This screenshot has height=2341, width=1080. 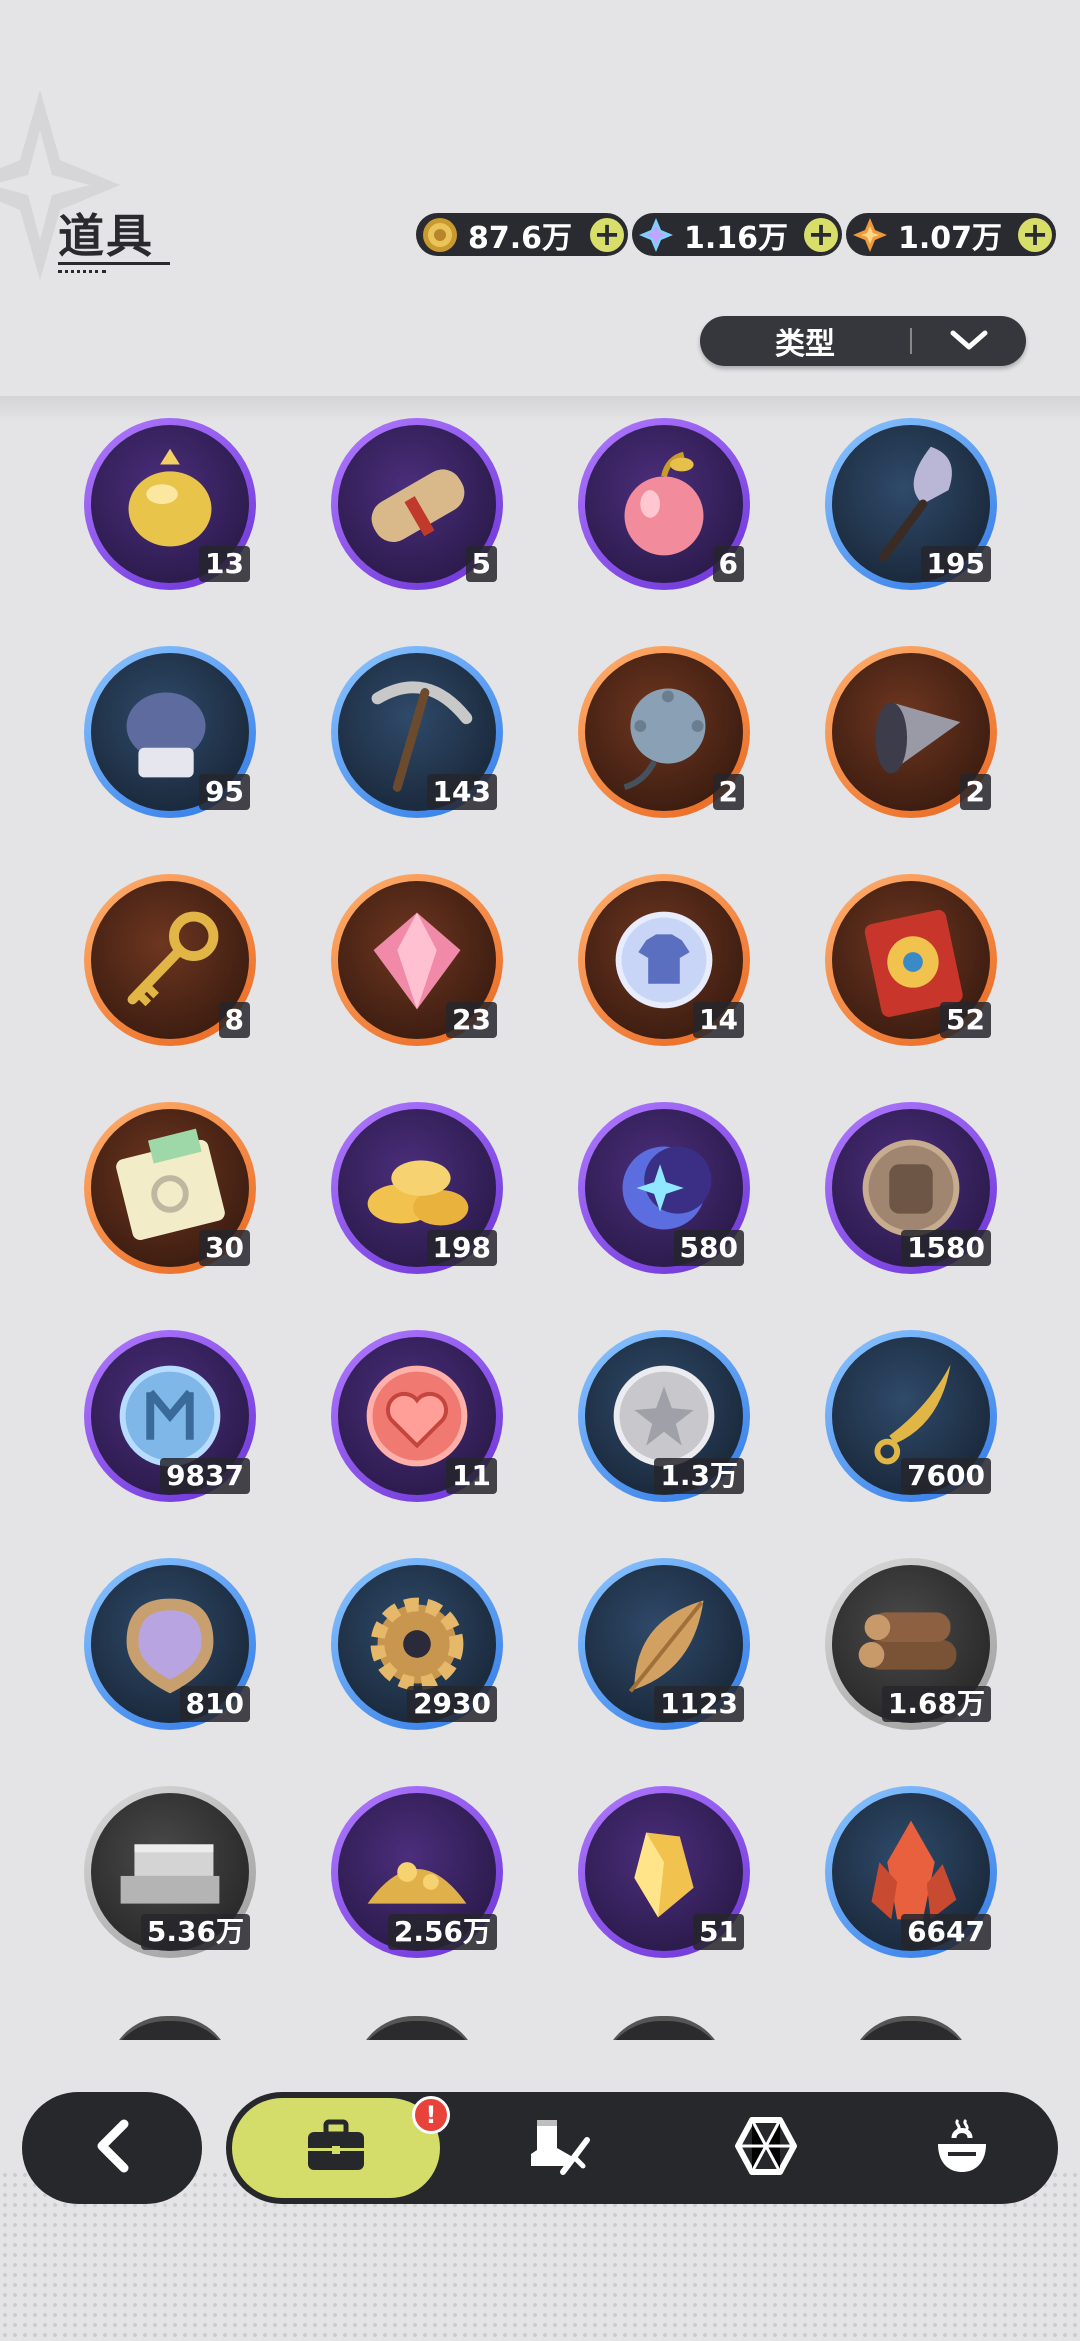 What do you see at coordinates (965, 1020) in the screenshot?
I see `item-count: 52` at bounding box center [965, 1020].